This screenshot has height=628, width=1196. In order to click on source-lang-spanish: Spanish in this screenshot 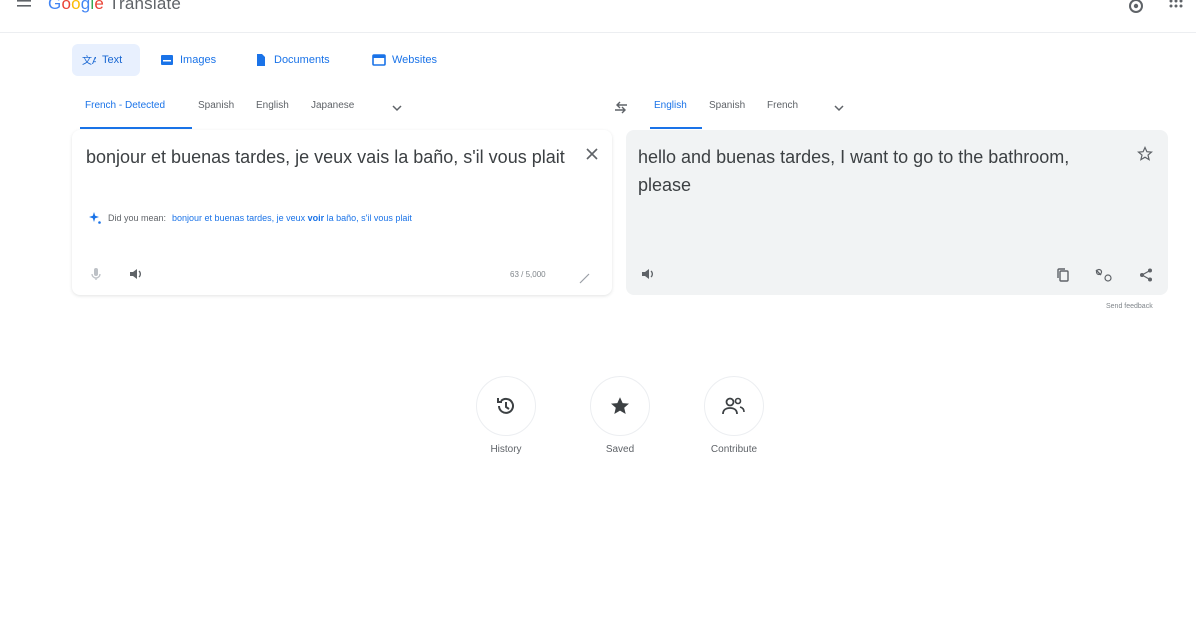, I will do `click(216, 110)`.